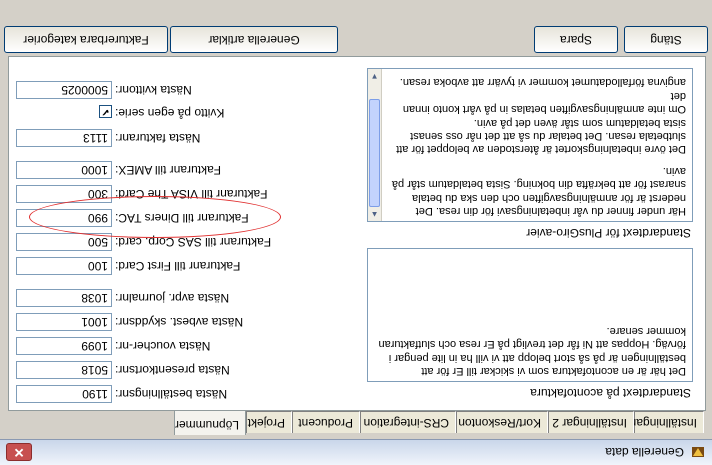 Image resolution: width=712 pixels, height=465 pixels. I want to click on checkmark-icon: ✔, so click(105, 111).